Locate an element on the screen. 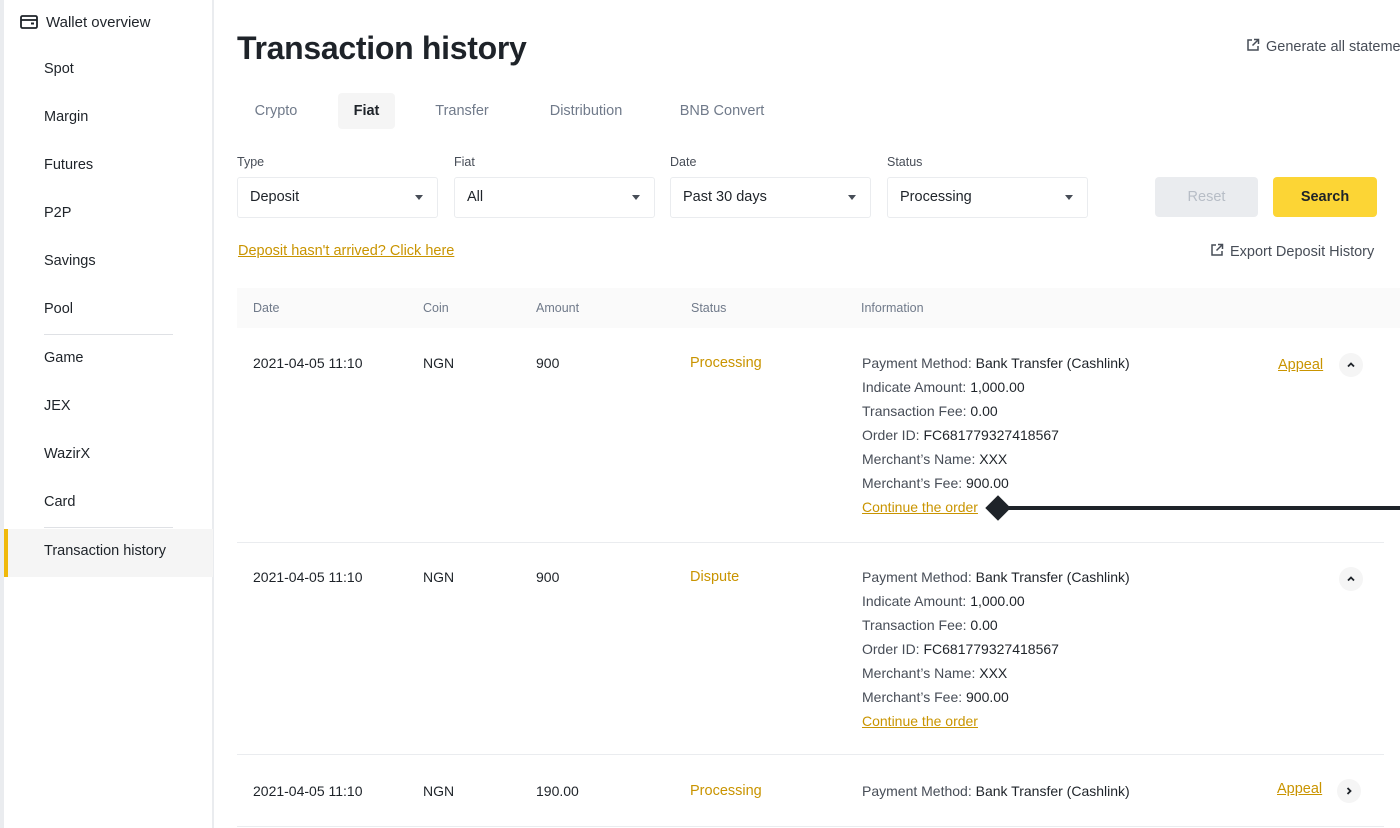 The width and height of the screenshot is (1400, 828). info-label: Merchant’s Fee: is located at coordinates (912, 483).